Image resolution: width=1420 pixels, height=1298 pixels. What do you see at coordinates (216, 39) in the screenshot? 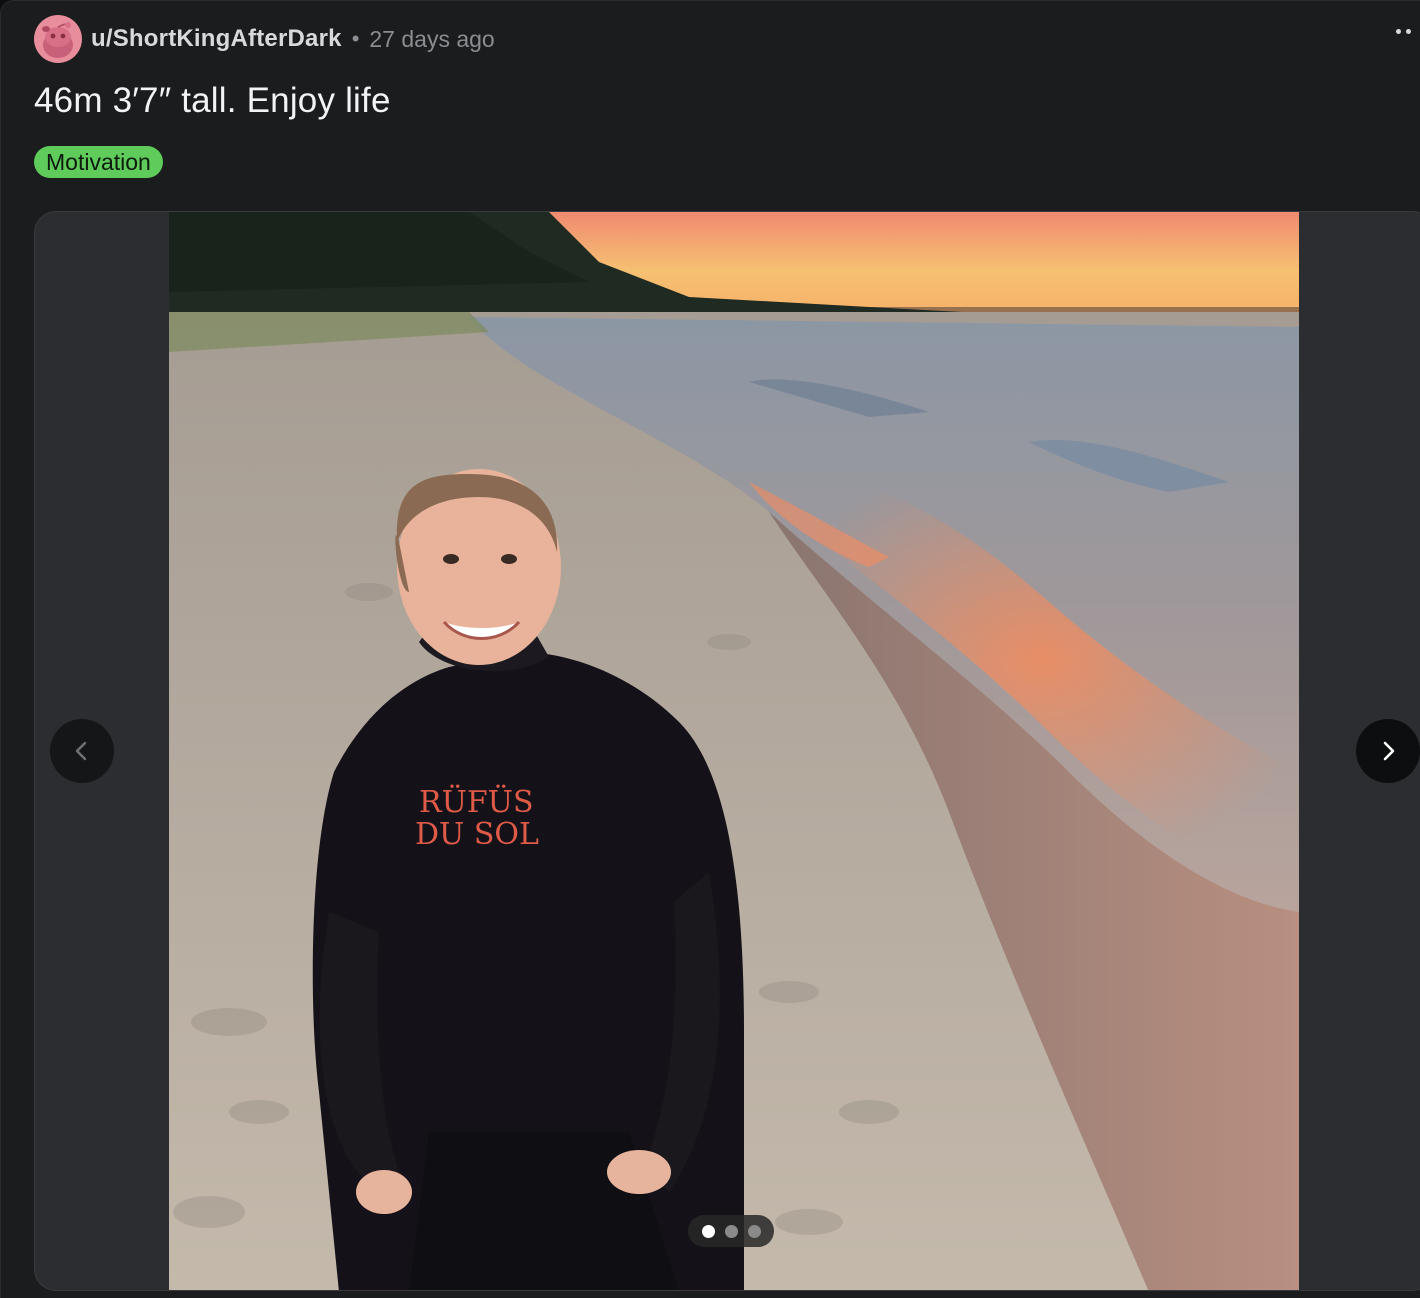
I see `author-username: u/ShortKingAfterDark` at bounding box center [216, 39].